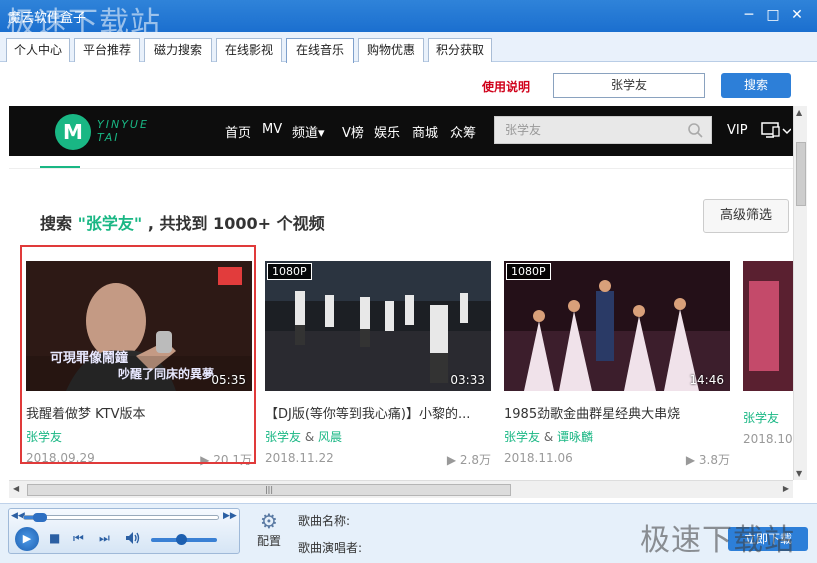 The height and width of the screenshot is (563, 817). Describe the element at coordinates (538, 458) in the screenshot. I see `video-date: 2018.11.06` at that location.